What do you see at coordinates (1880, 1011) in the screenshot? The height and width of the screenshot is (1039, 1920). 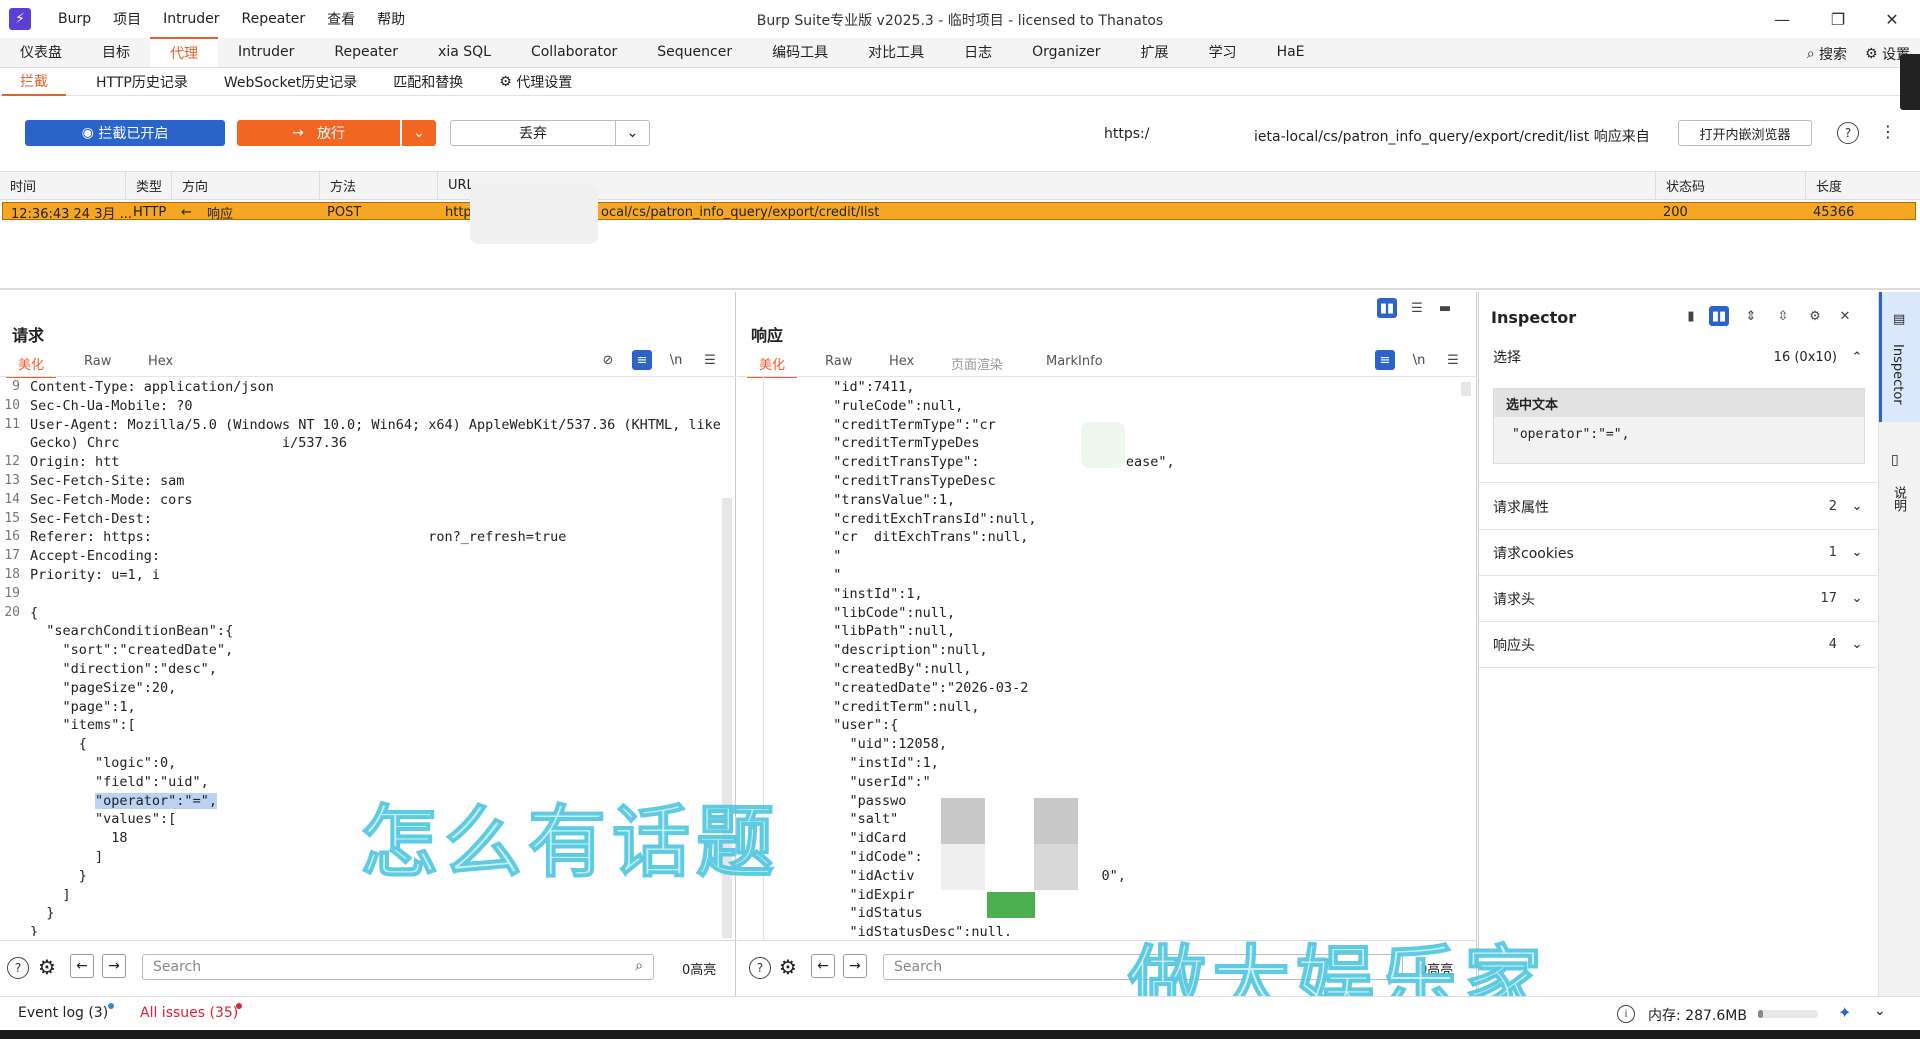 I see `chevron-down-icon: ⌄` at bounding box center [1880, 1011].